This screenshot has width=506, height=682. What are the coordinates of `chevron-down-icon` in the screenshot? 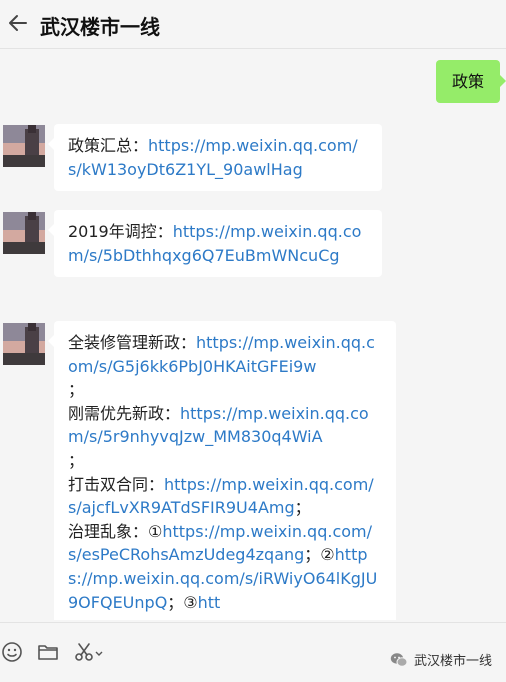 It's located at (99, 652).